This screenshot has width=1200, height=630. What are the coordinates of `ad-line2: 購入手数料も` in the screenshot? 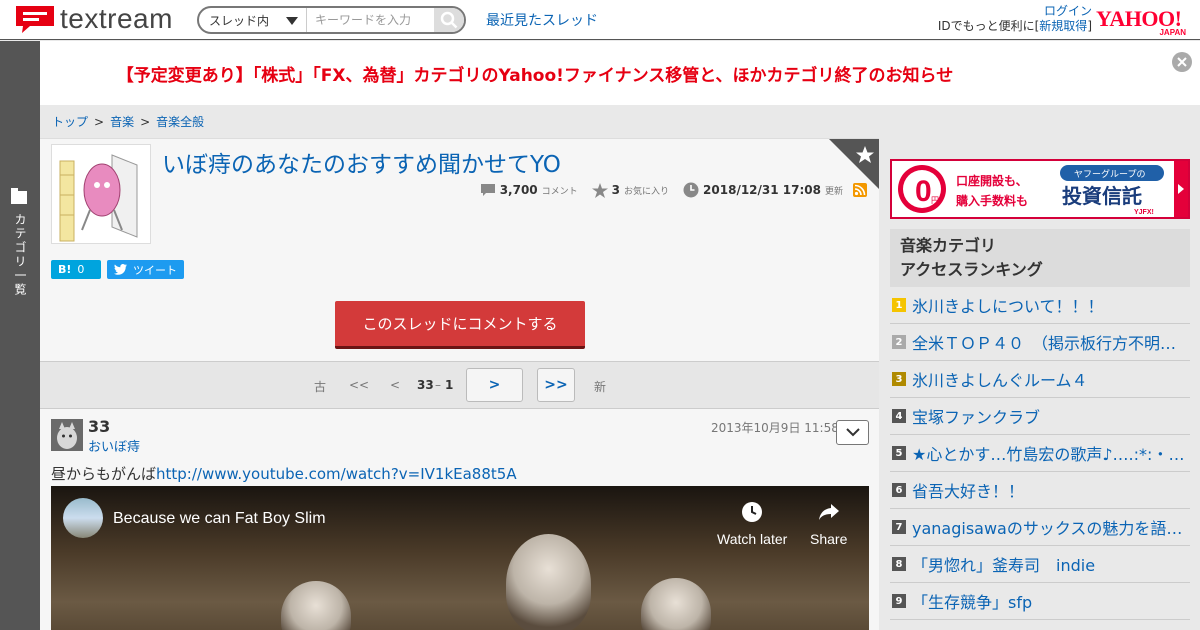 It's located at (991, 200).